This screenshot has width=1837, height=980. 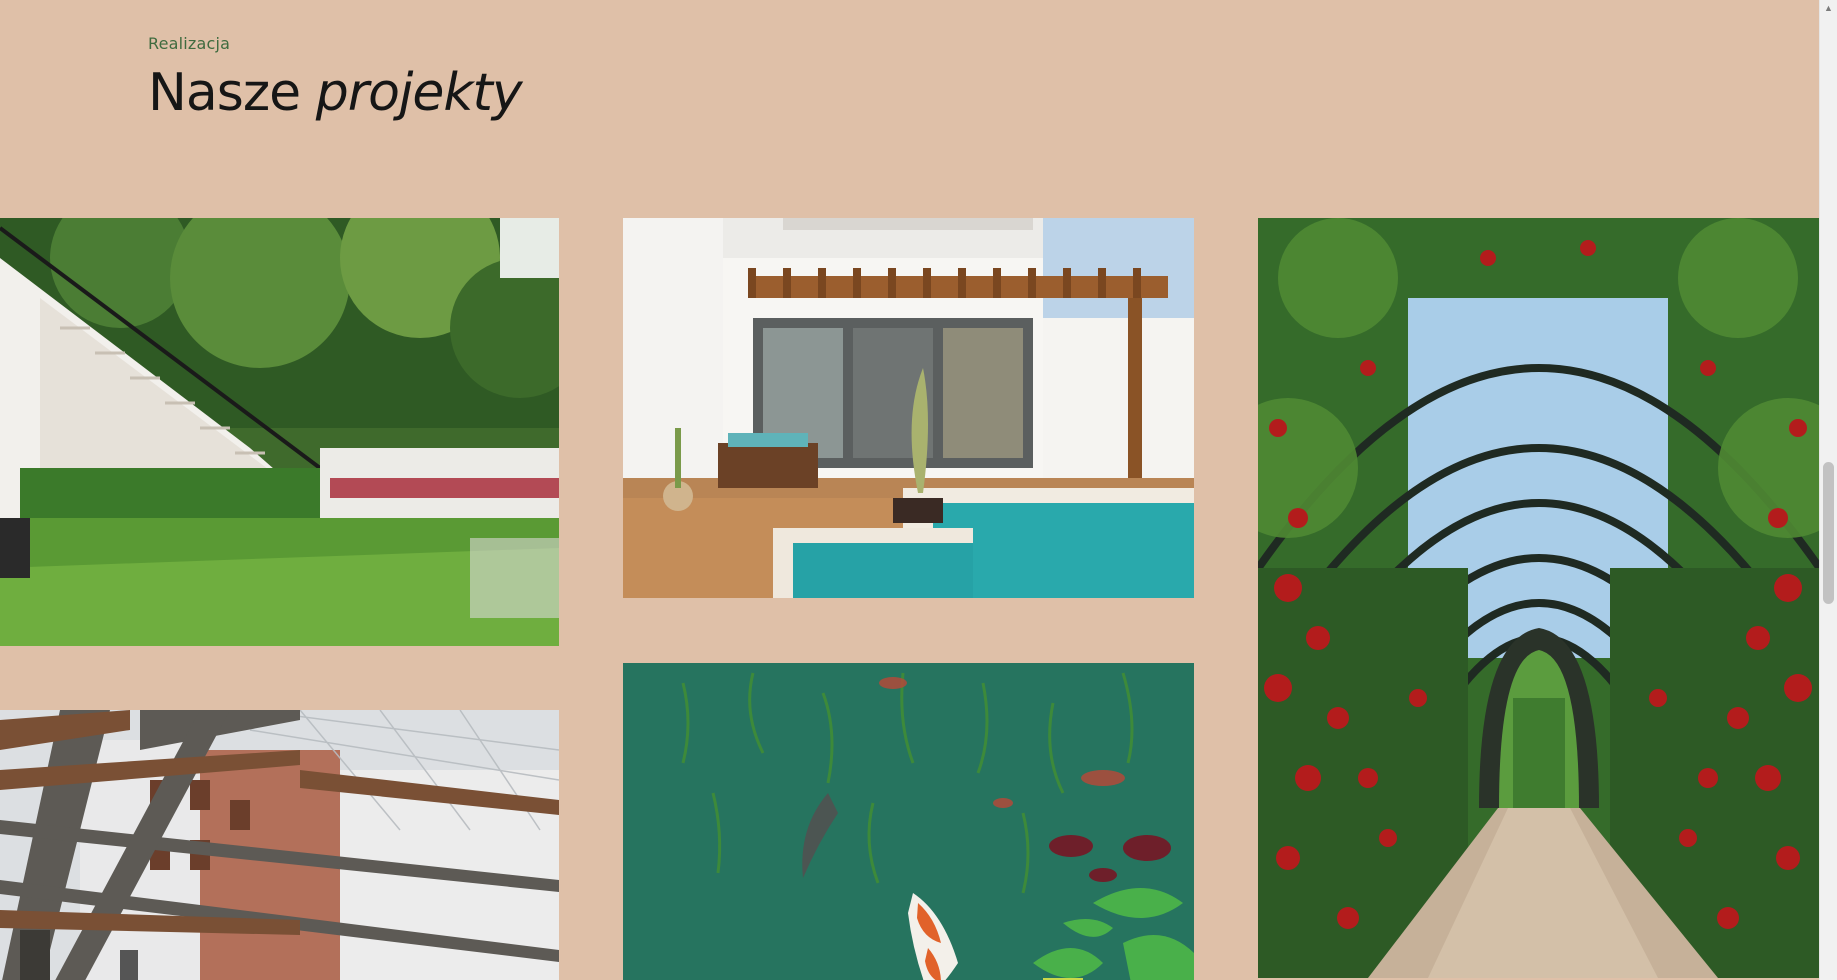 I want to click on title-plain: Nasze, so click(x=224, y=93).